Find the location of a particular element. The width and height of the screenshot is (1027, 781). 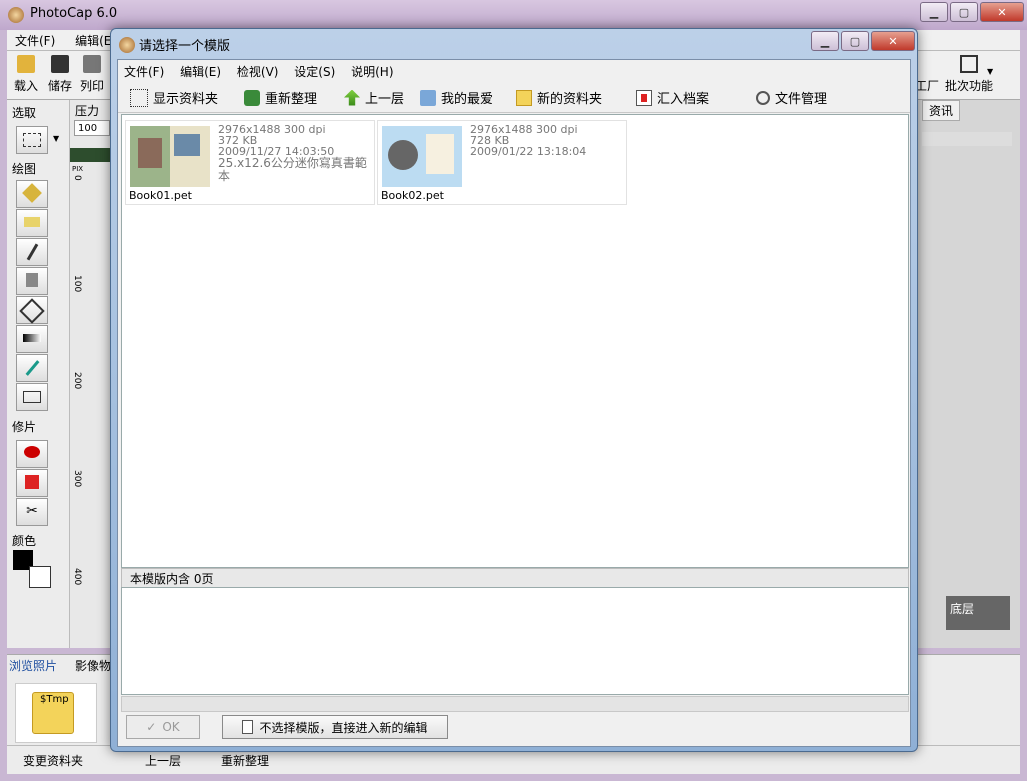

rect-select-tool is located at coordinates (32, 140).